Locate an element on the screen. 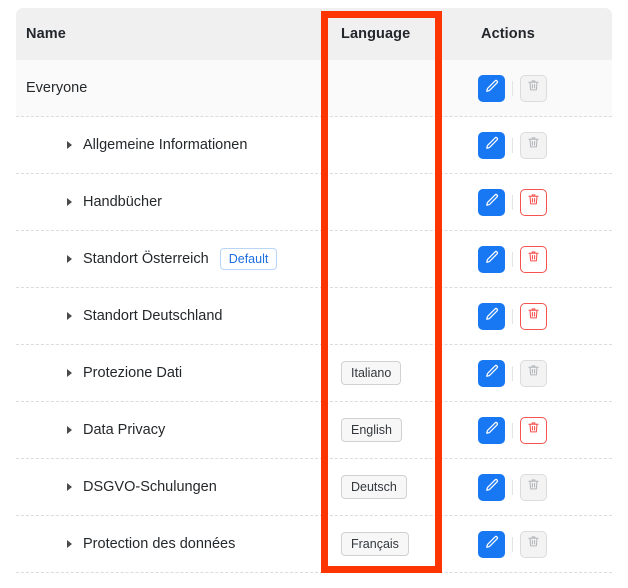 The image size is (628, 588). row-name-label: Data Privacy is located at coordinates (124, 430).